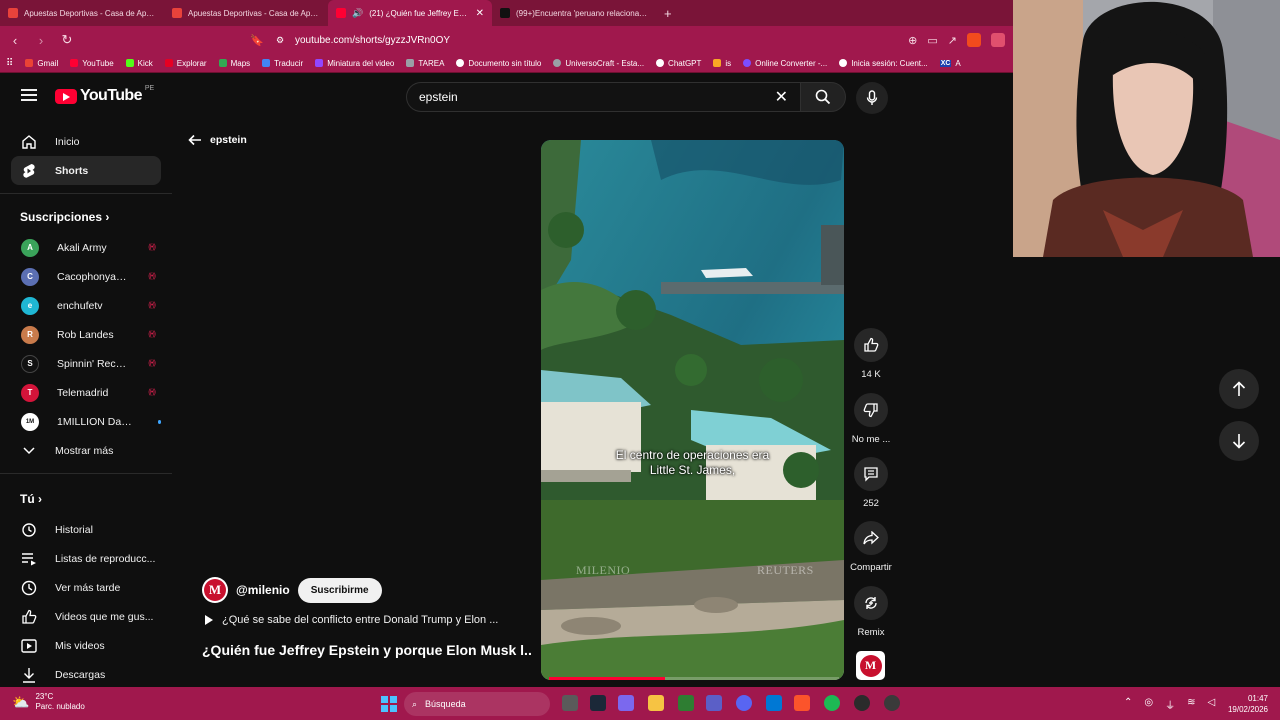 The height and width of the screenshot is (720, 1280). I want to click on bookmark-item: XC A, so click(950, 63).